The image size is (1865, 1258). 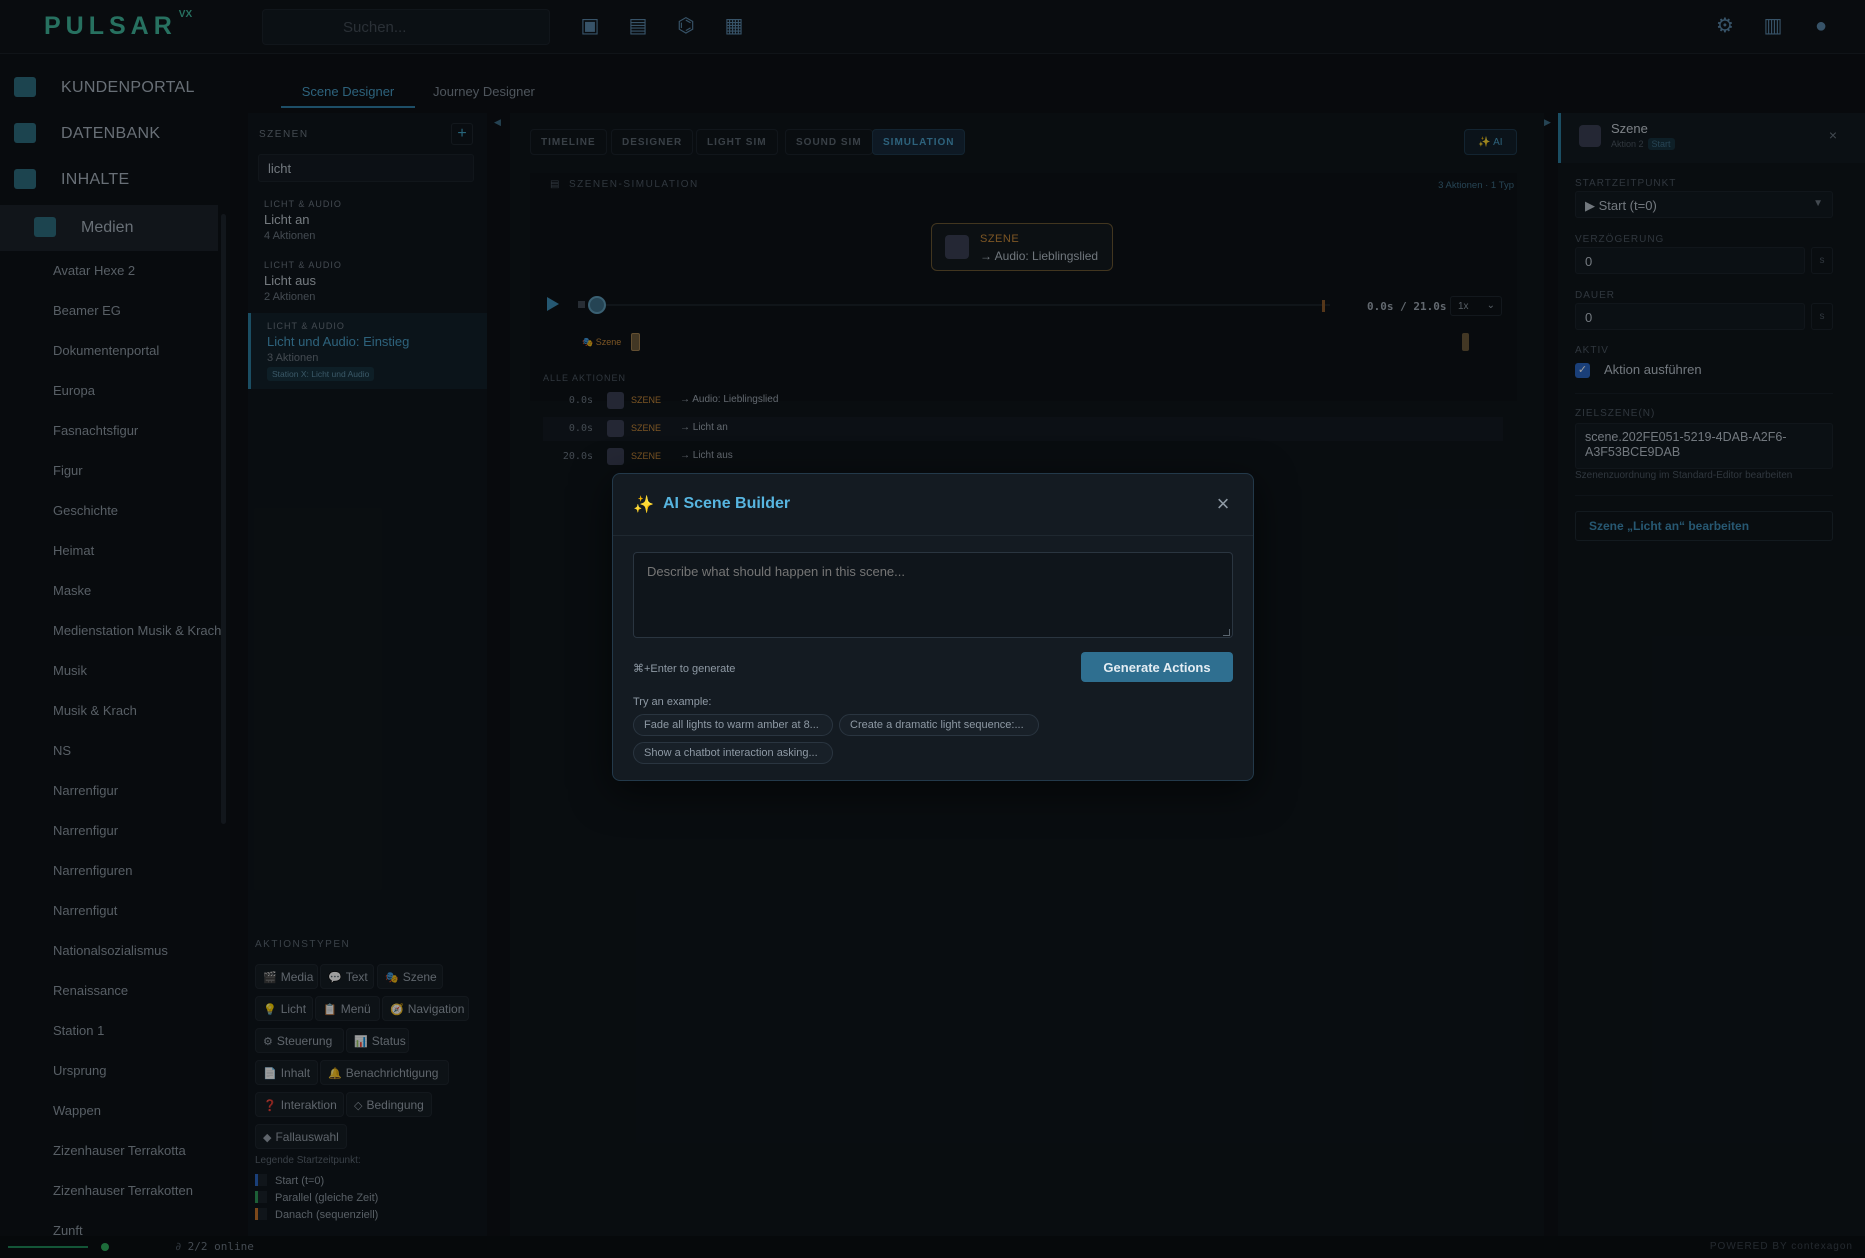 What do you see at coordinates (1226, 632) in the screenshot?
I see `resize-handle-icon` at bounding box center [1226, 632].